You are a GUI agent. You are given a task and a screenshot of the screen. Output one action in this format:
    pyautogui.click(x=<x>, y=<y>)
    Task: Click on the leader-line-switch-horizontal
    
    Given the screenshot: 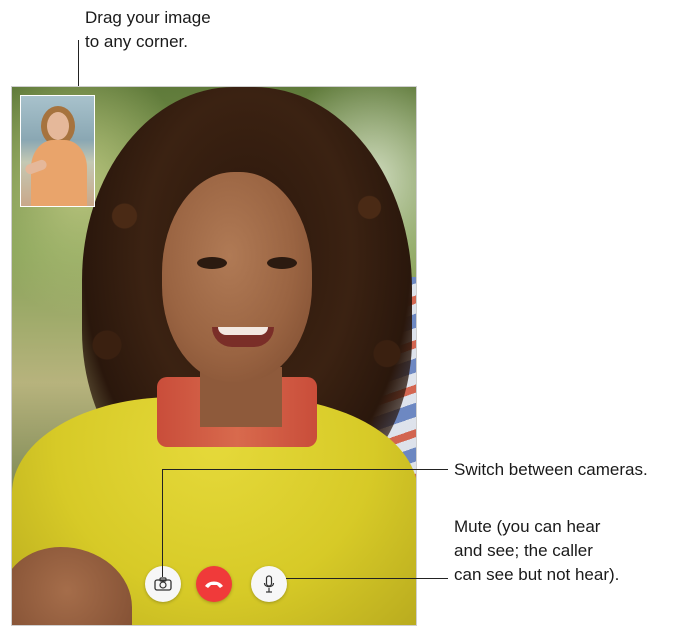 What is the action you would take?
    pyautogui.click(x=305, y=469)
    